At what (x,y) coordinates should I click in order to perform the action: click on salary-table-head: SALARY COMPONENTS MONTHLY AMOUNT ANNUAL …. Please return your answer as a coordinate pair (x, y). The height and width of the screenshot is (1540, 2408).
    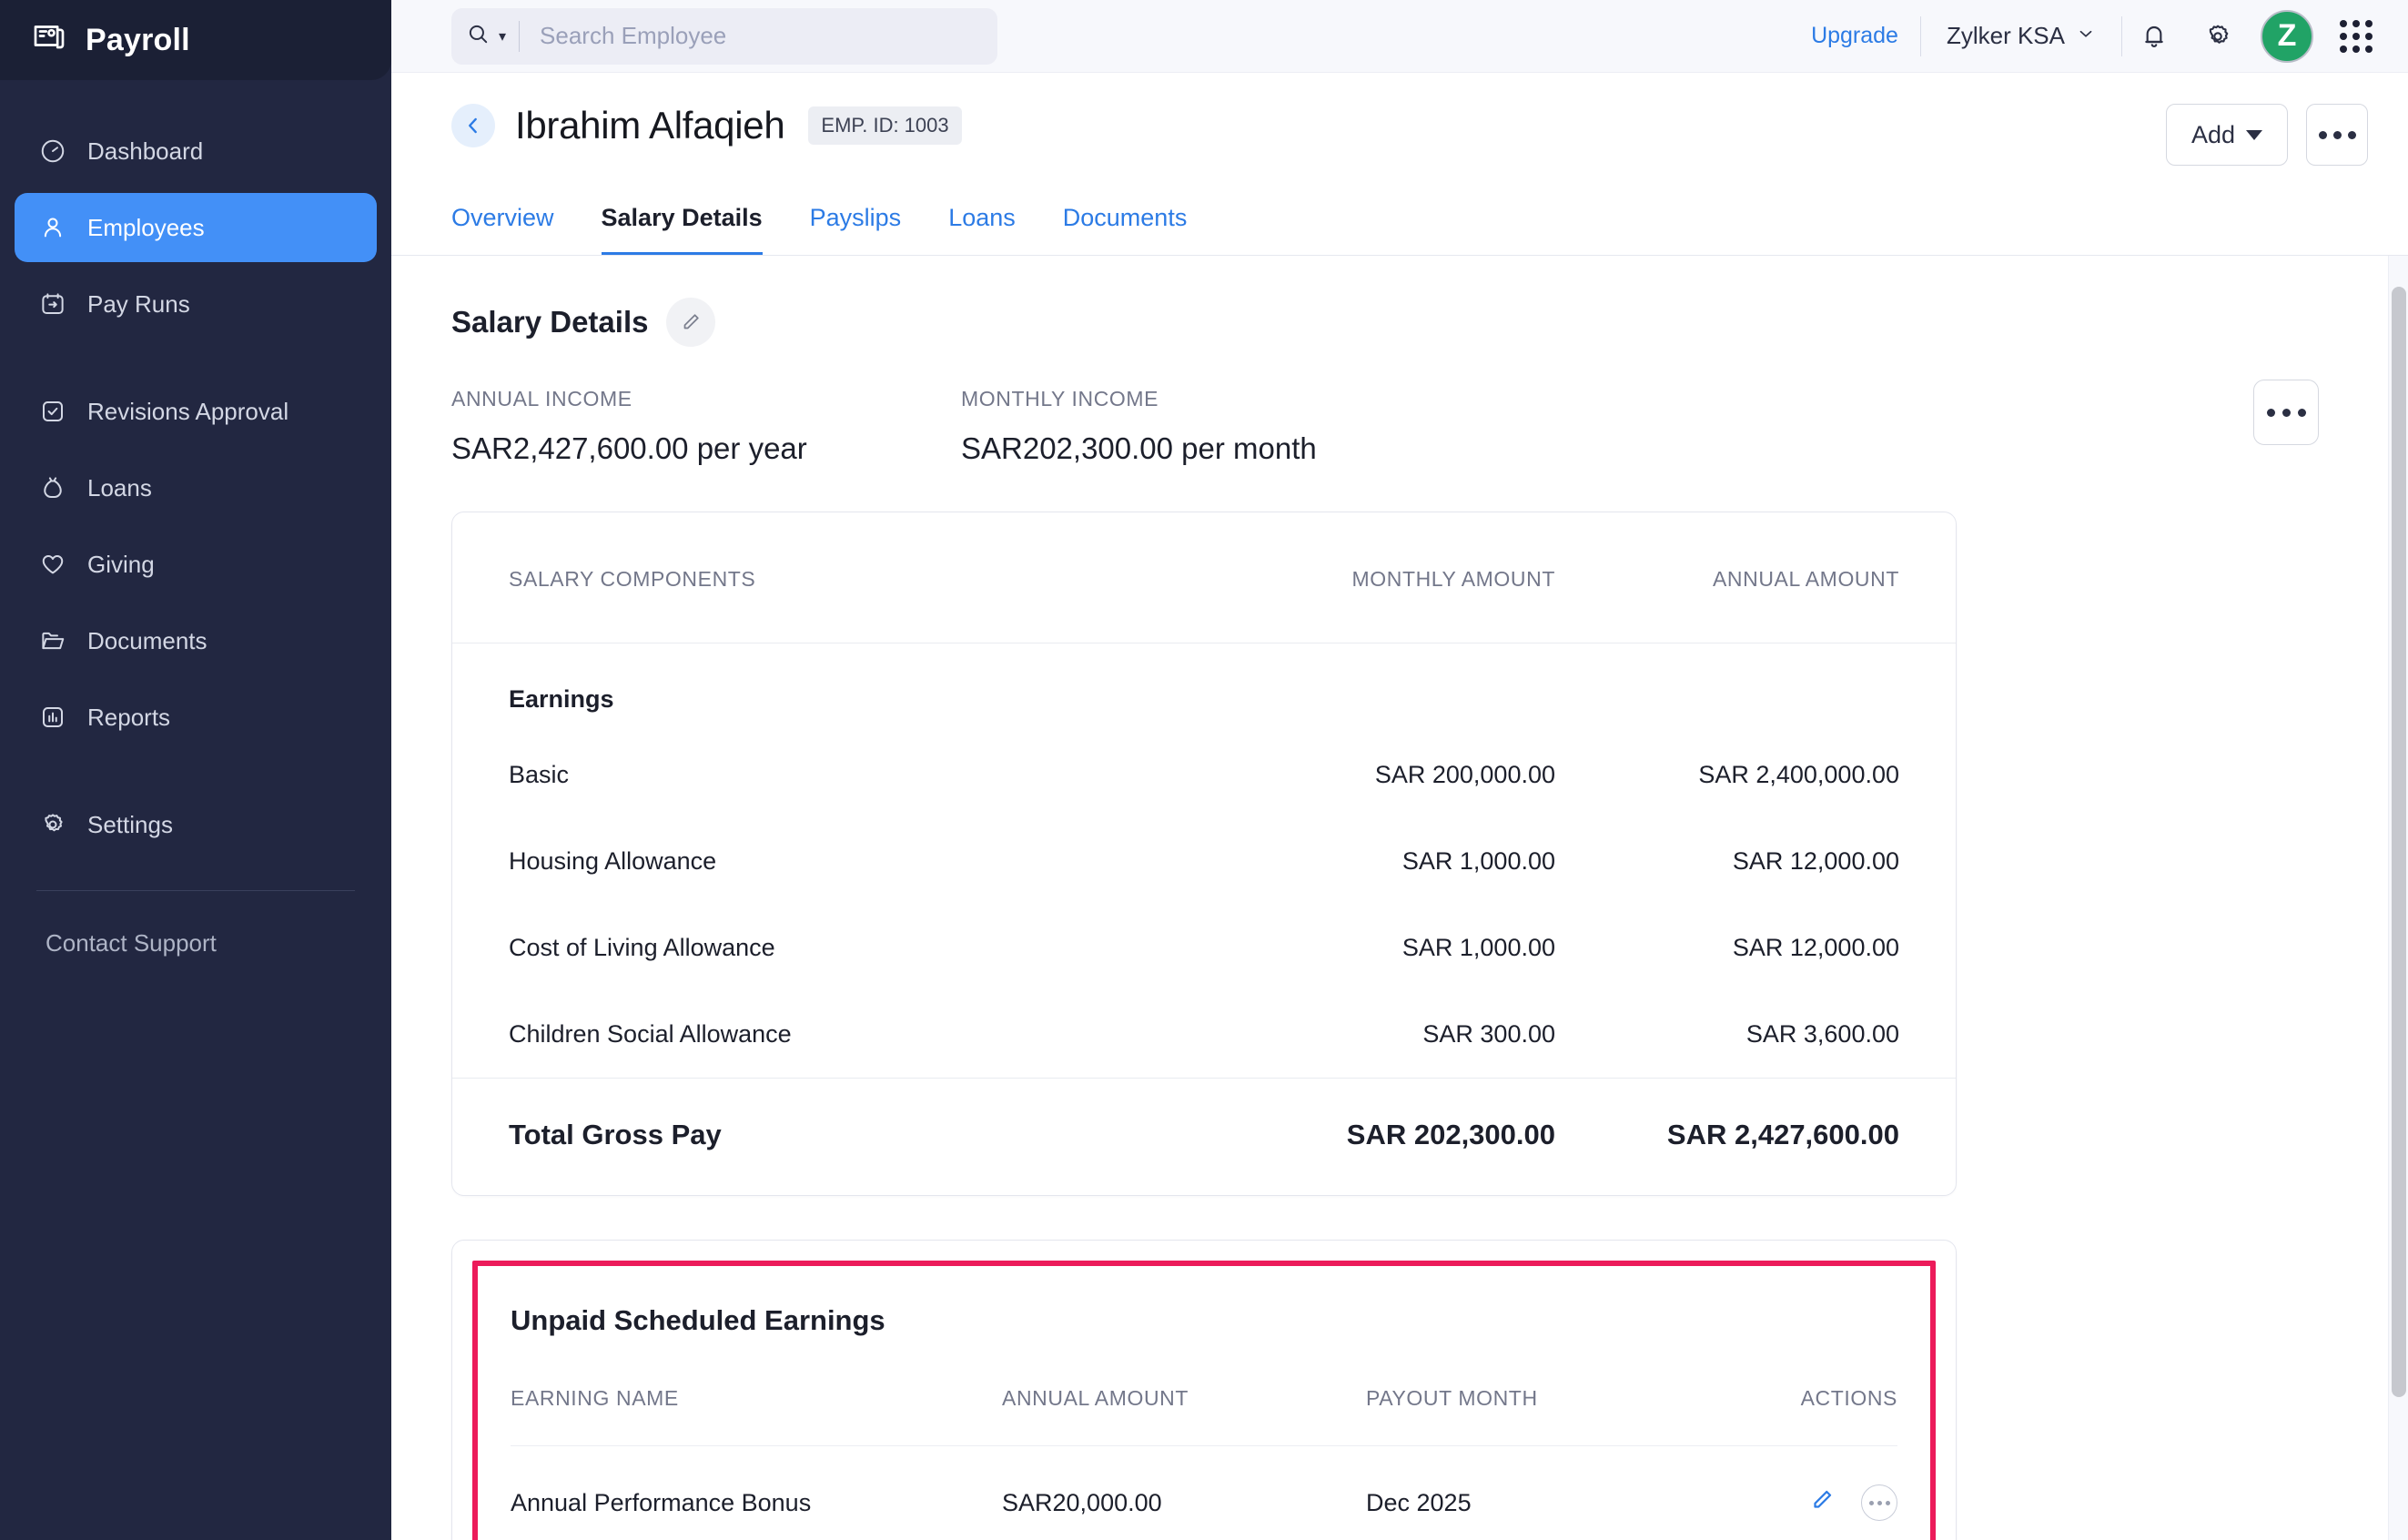
    Looking at the image, I should click on (1204, 577).